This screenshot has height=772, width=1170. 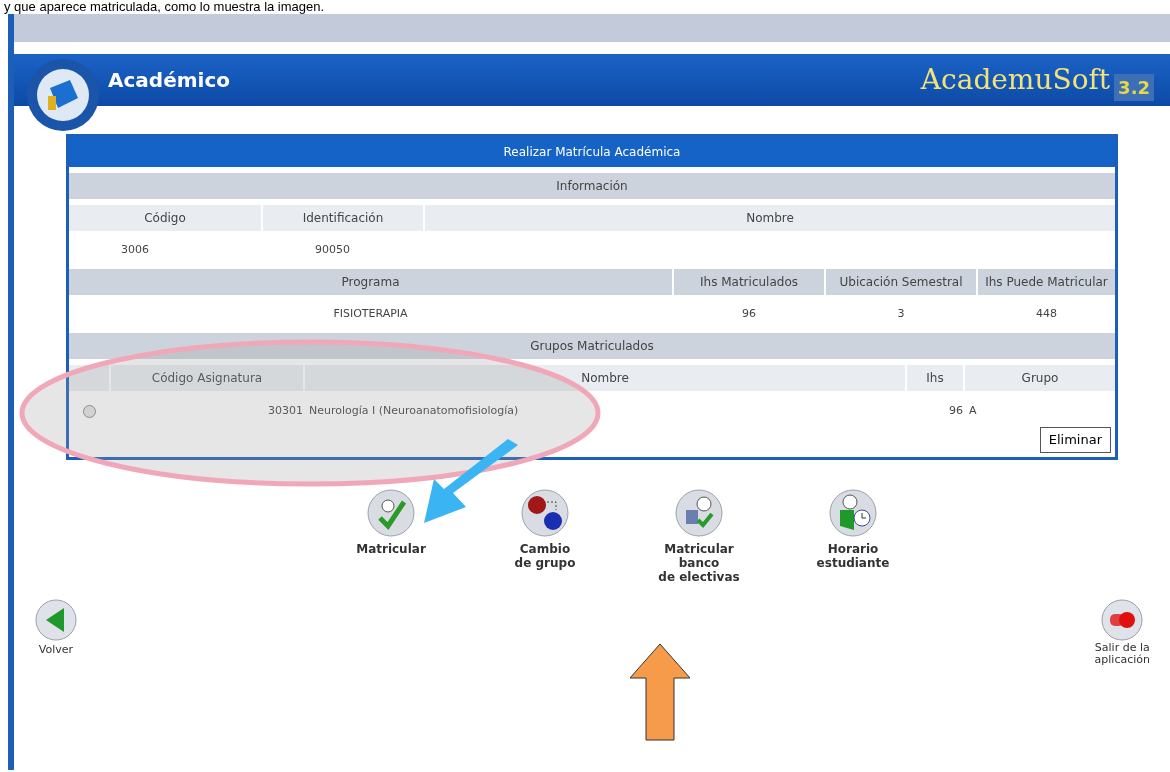 What do you see at coordinates (1046, 313) in the screenshot?
I see `table-cell-text: 448` at bounding box center [1046, 313].